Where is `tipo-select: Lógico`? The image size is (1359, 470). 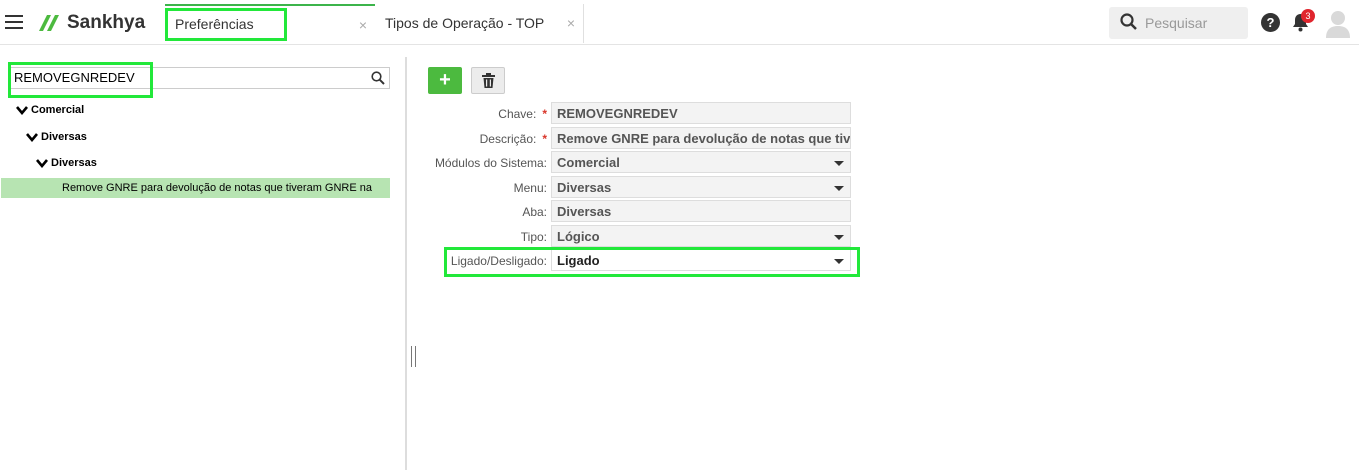 tipo-select: Lógico is located at coordinates (701, 236).